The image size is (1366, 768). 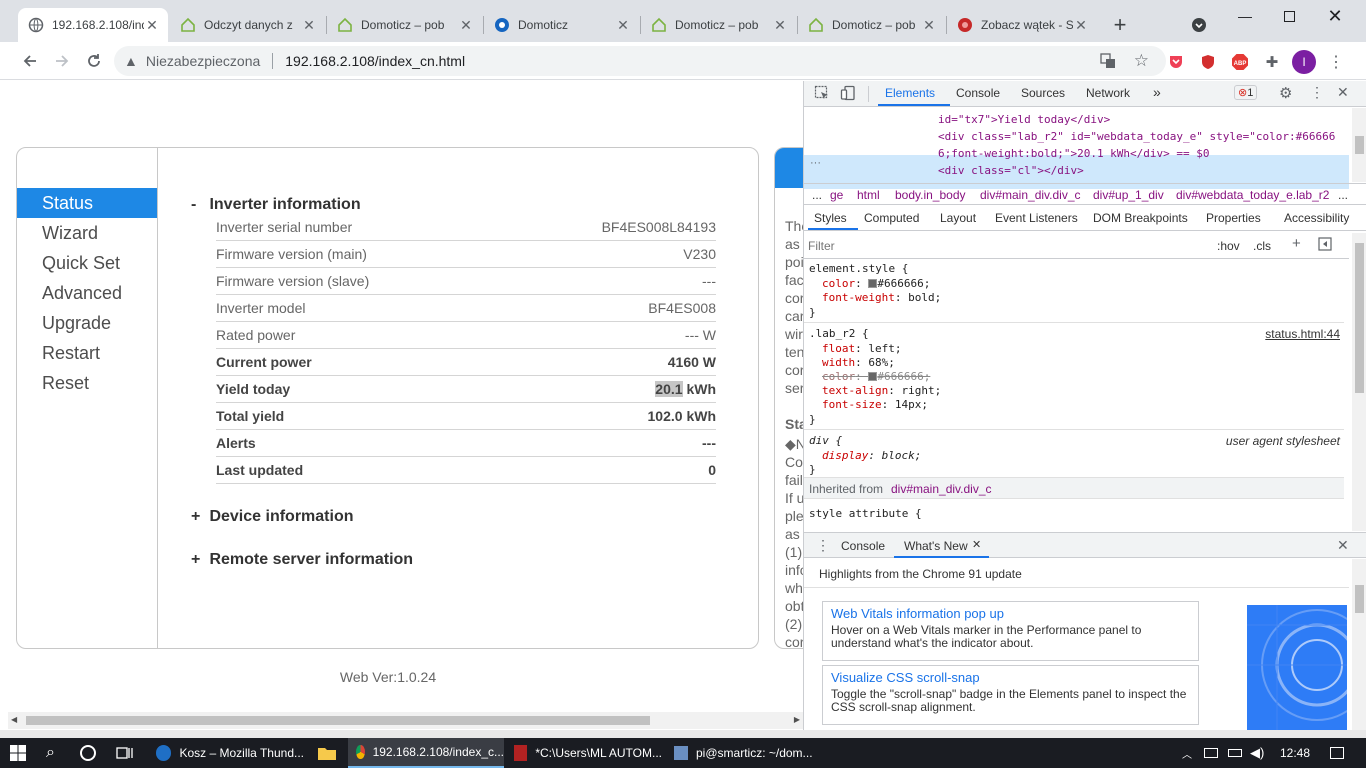 I want to click on network-icon, so click(x=1211, y=753).